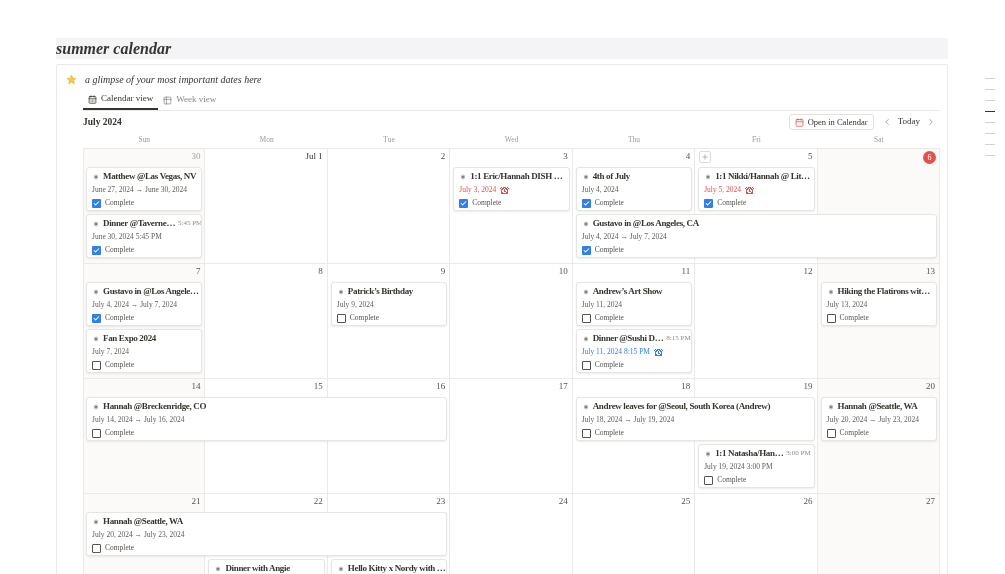 This screenshot has width=1005, height=574. Describe the element at coordinates (443, 156) in the screenshot. I see `day-number: 2` at that location.